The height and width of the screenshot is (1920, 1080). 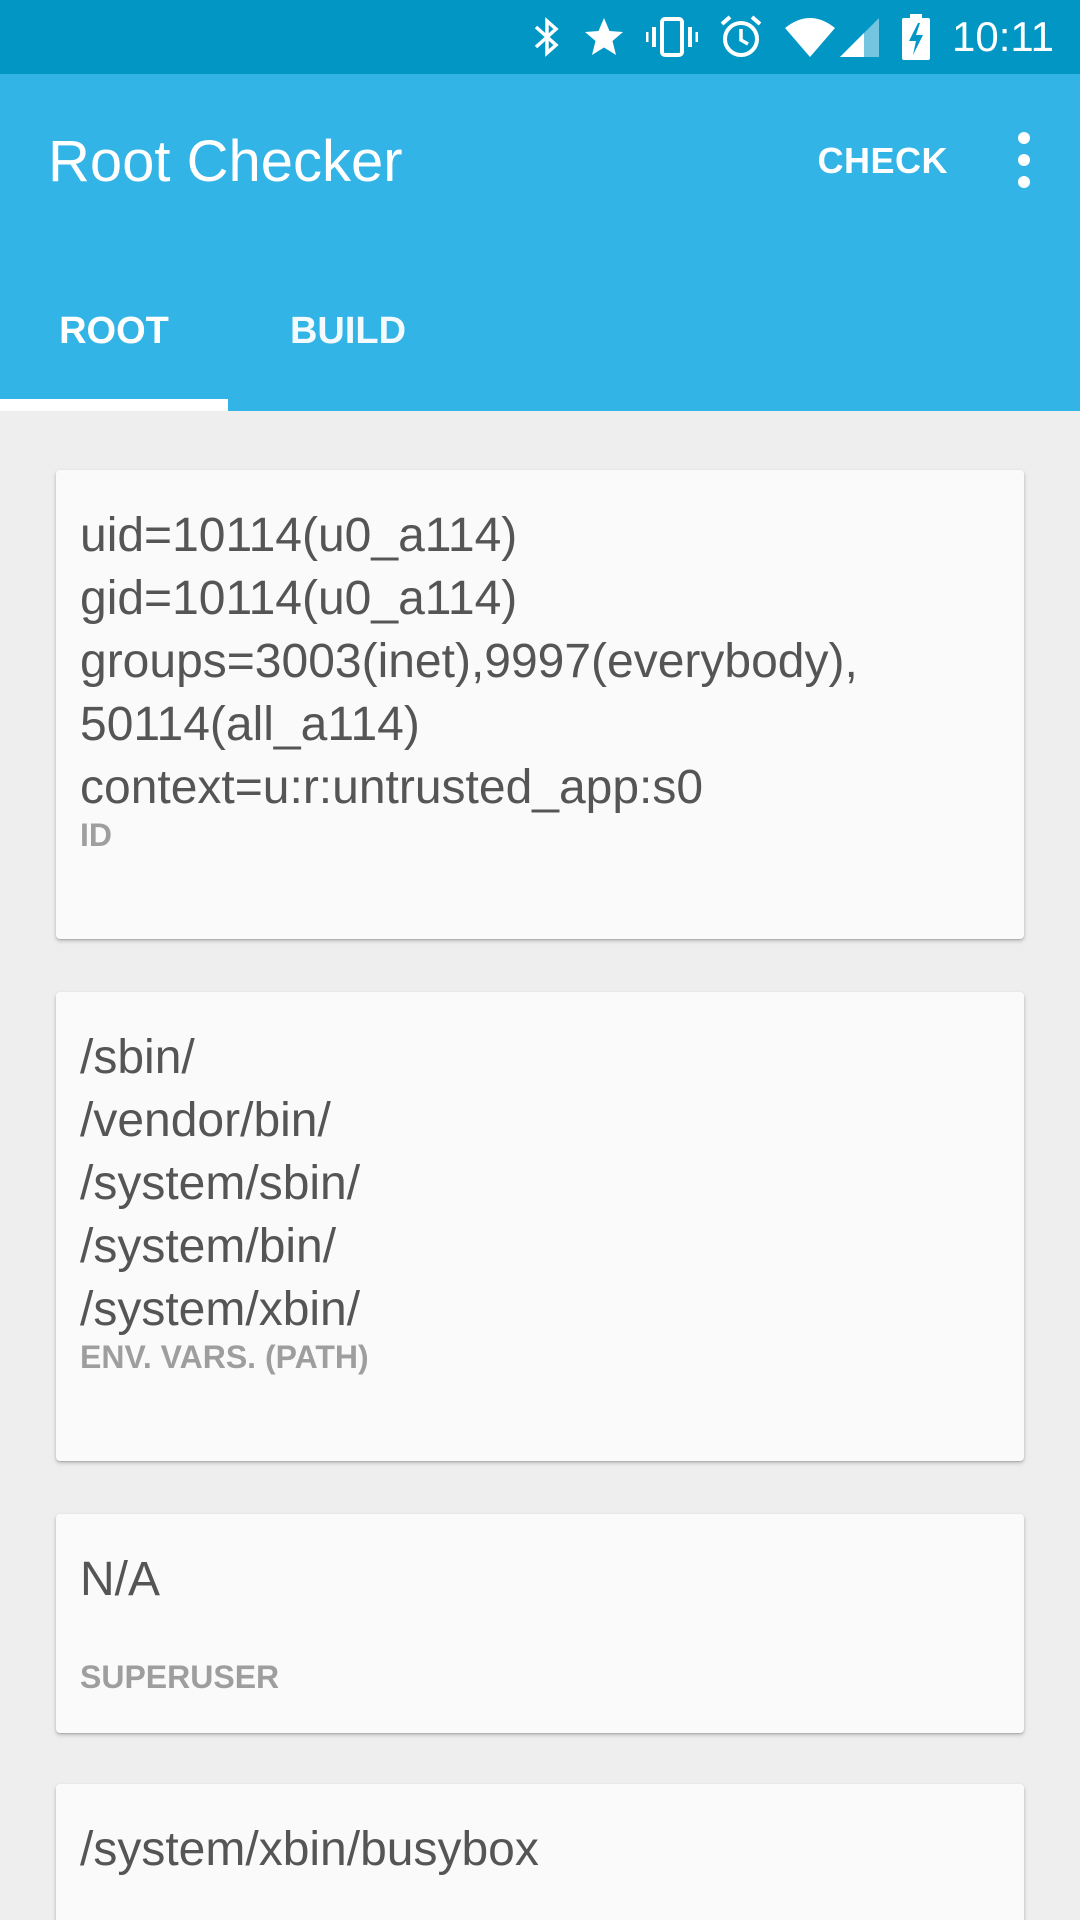 I want to click on check-button: CHECK, so click(x=882, y=161).